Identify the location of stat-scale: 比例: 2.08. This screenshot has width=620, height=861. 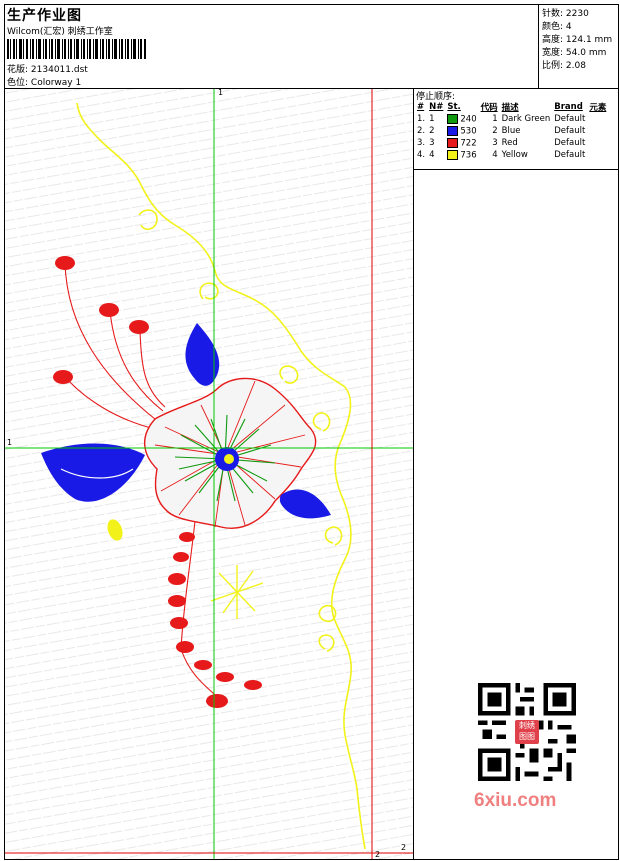
(564, 66).